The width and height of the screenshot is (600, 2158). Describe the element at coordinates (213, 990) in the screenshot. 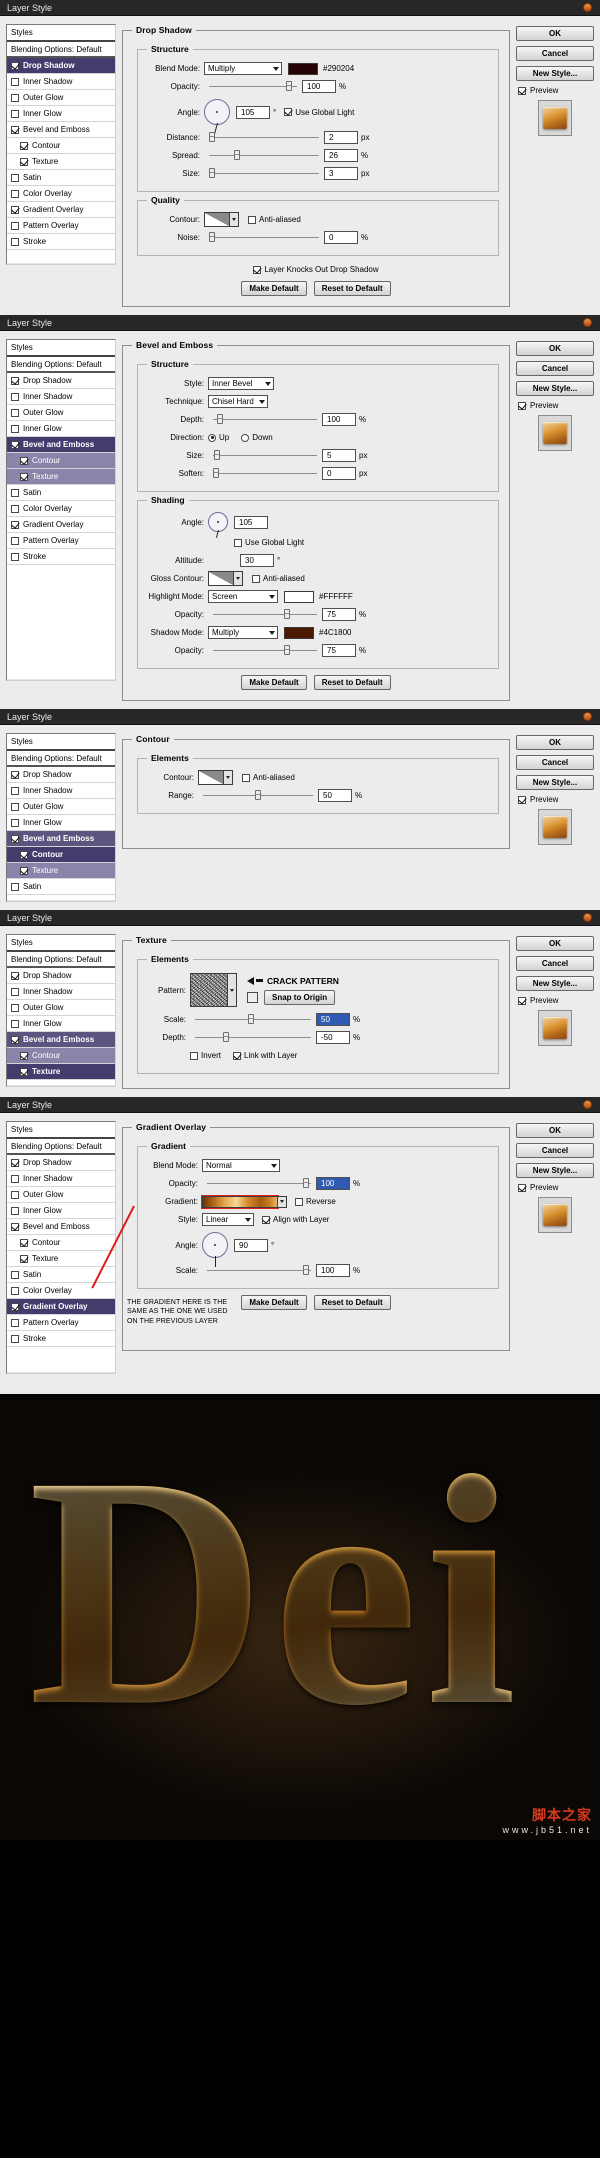

I see `pattern-picker` at that location.